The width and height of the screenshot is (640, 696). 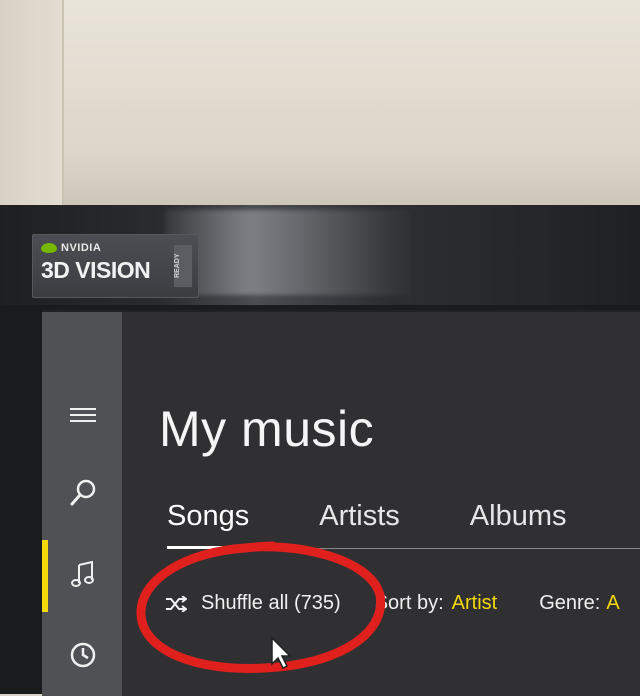 I want to click on page-title: My music, so click(x=267, y=429).